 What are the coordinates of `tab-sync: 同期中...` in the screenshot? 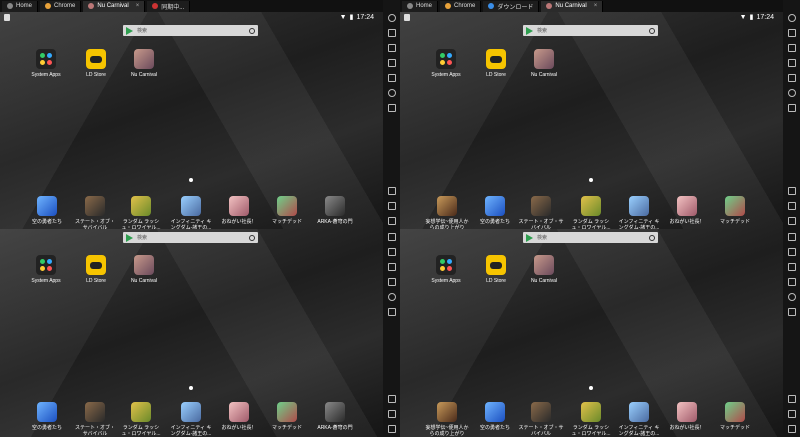 It's located at (169, 6).